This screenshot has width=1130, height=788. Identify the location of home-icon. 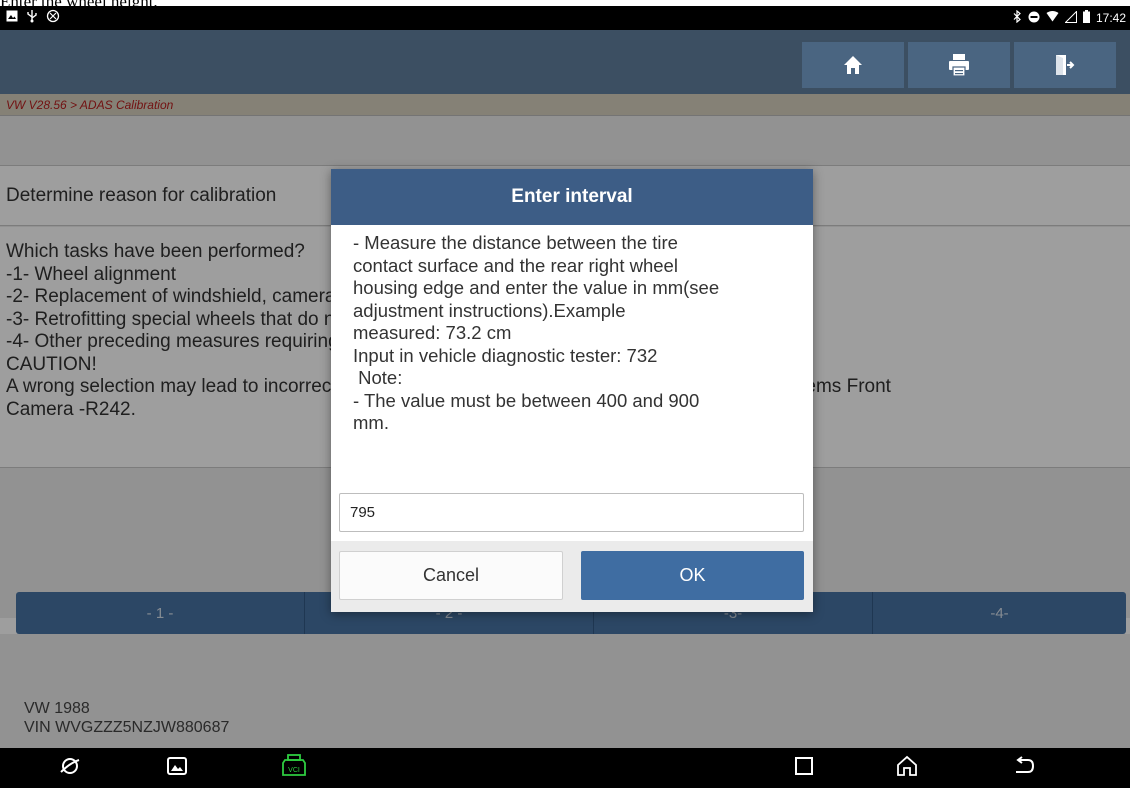
(853, 65).